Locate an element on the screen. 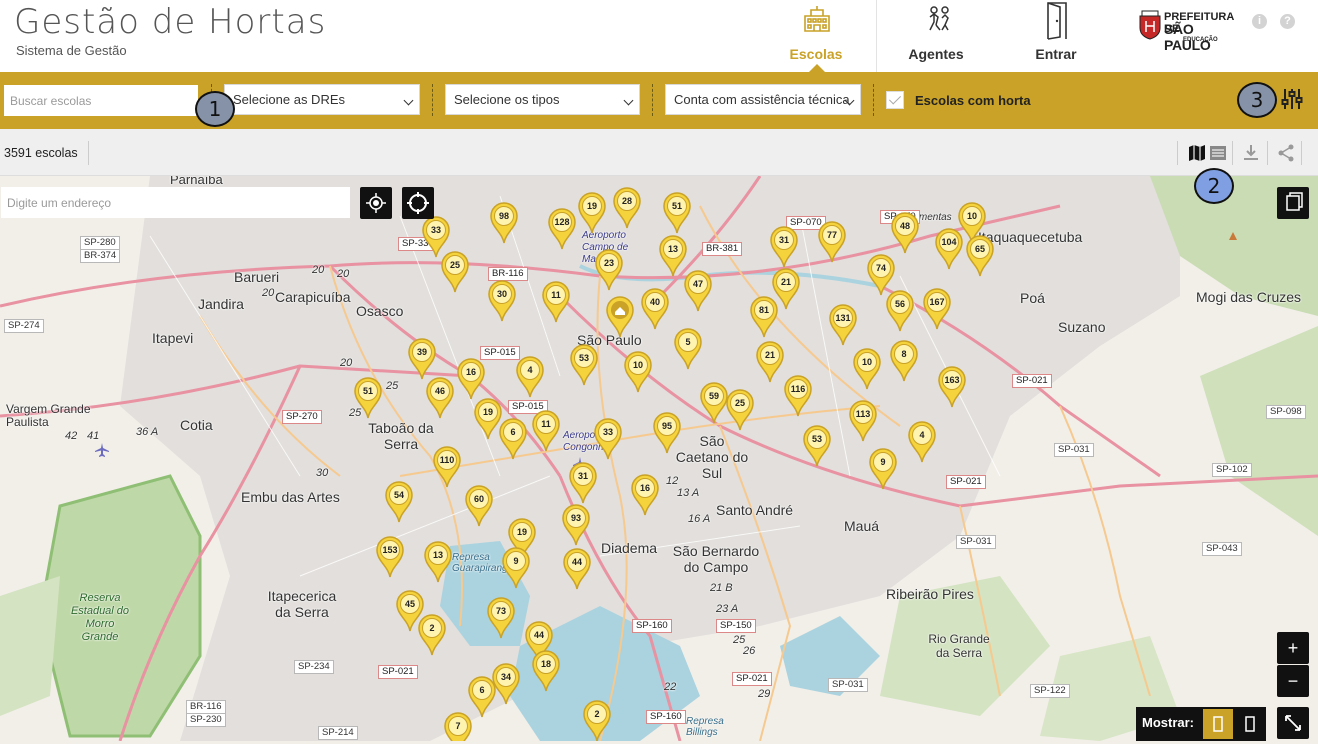  school-cluster-marker: 47 is located at coordinates (698, 291).